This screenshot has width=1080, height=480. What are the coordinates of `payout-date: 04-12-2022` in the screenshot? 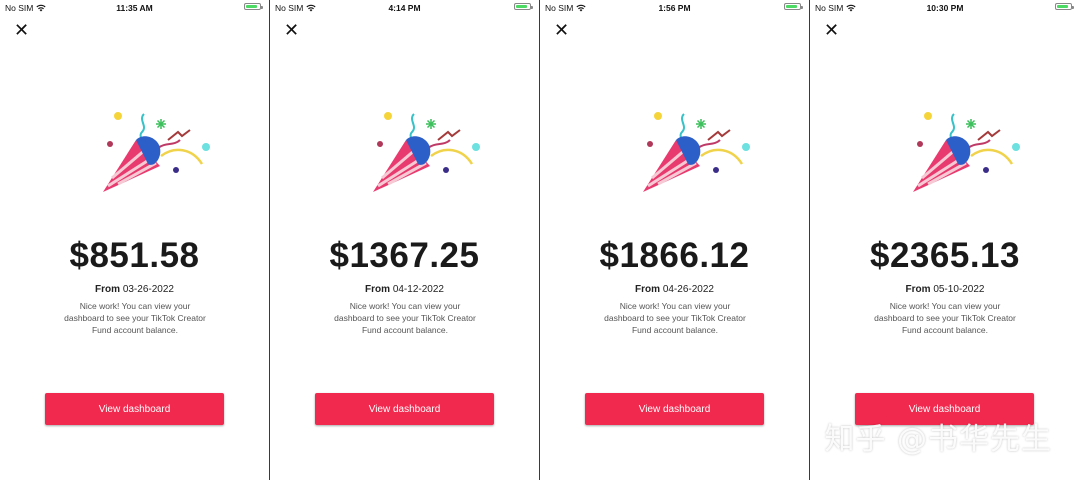 It's located at (418, 289).